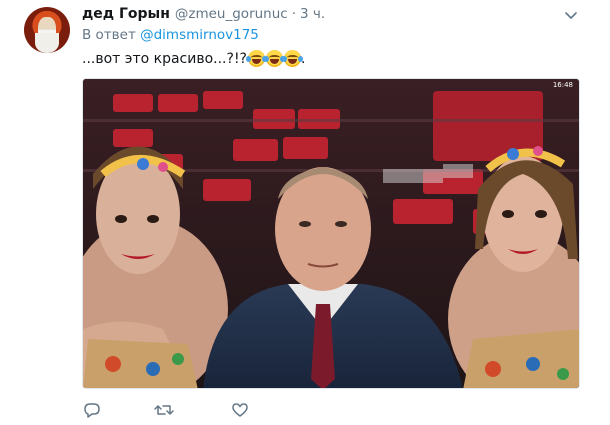  Describe the element at coordinates (164, 58) in the screenshot. I see `tweet-body: ...вот это красиво...?!?` at that location.